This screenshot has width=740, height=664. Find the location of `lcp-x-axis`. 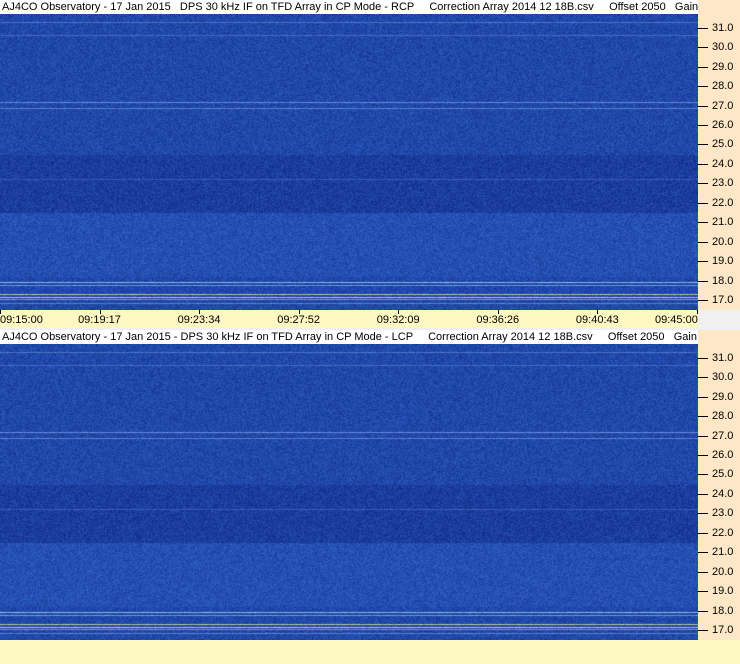

lcp-x-axis is located at coordinates (370, 652).